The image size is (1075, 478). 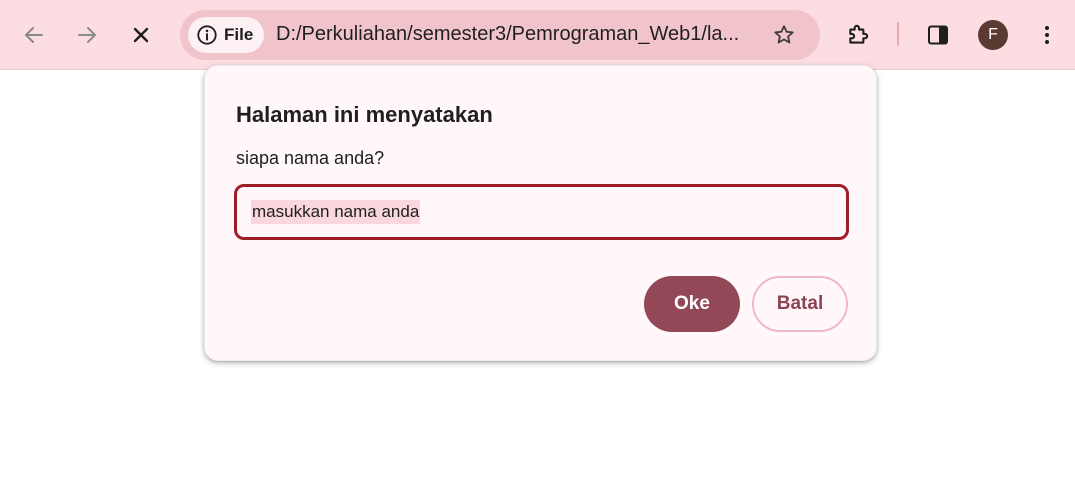 What do you see at coordinates (692, 304) in the screenshot?
I see `ok-button: Oke` at bounding box center [692, 304].